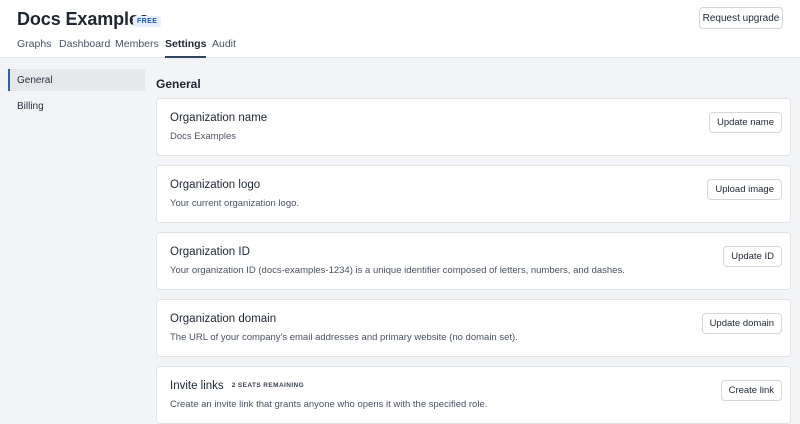 The image size is (800, 424). What do you see at coordinates (235, 203) in the screenshot?
I see `card-description: Your current organization logo.` at bounding box center [235, 203].